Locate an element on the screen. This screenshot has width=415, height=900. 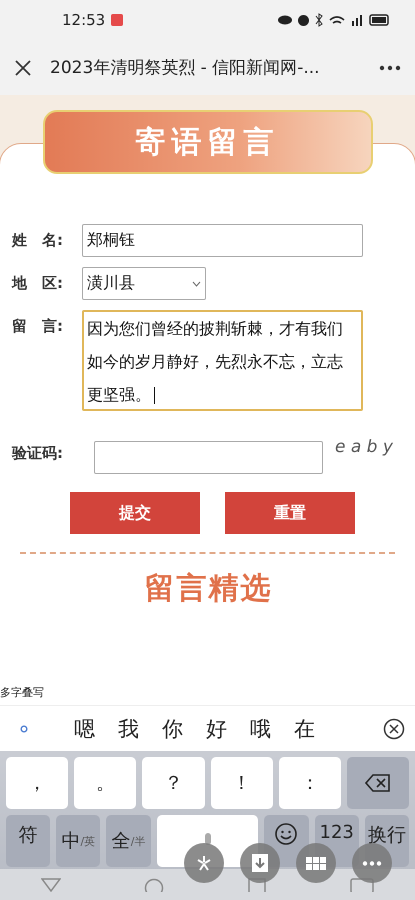
backspace-key is located at coordinates (378, 783).